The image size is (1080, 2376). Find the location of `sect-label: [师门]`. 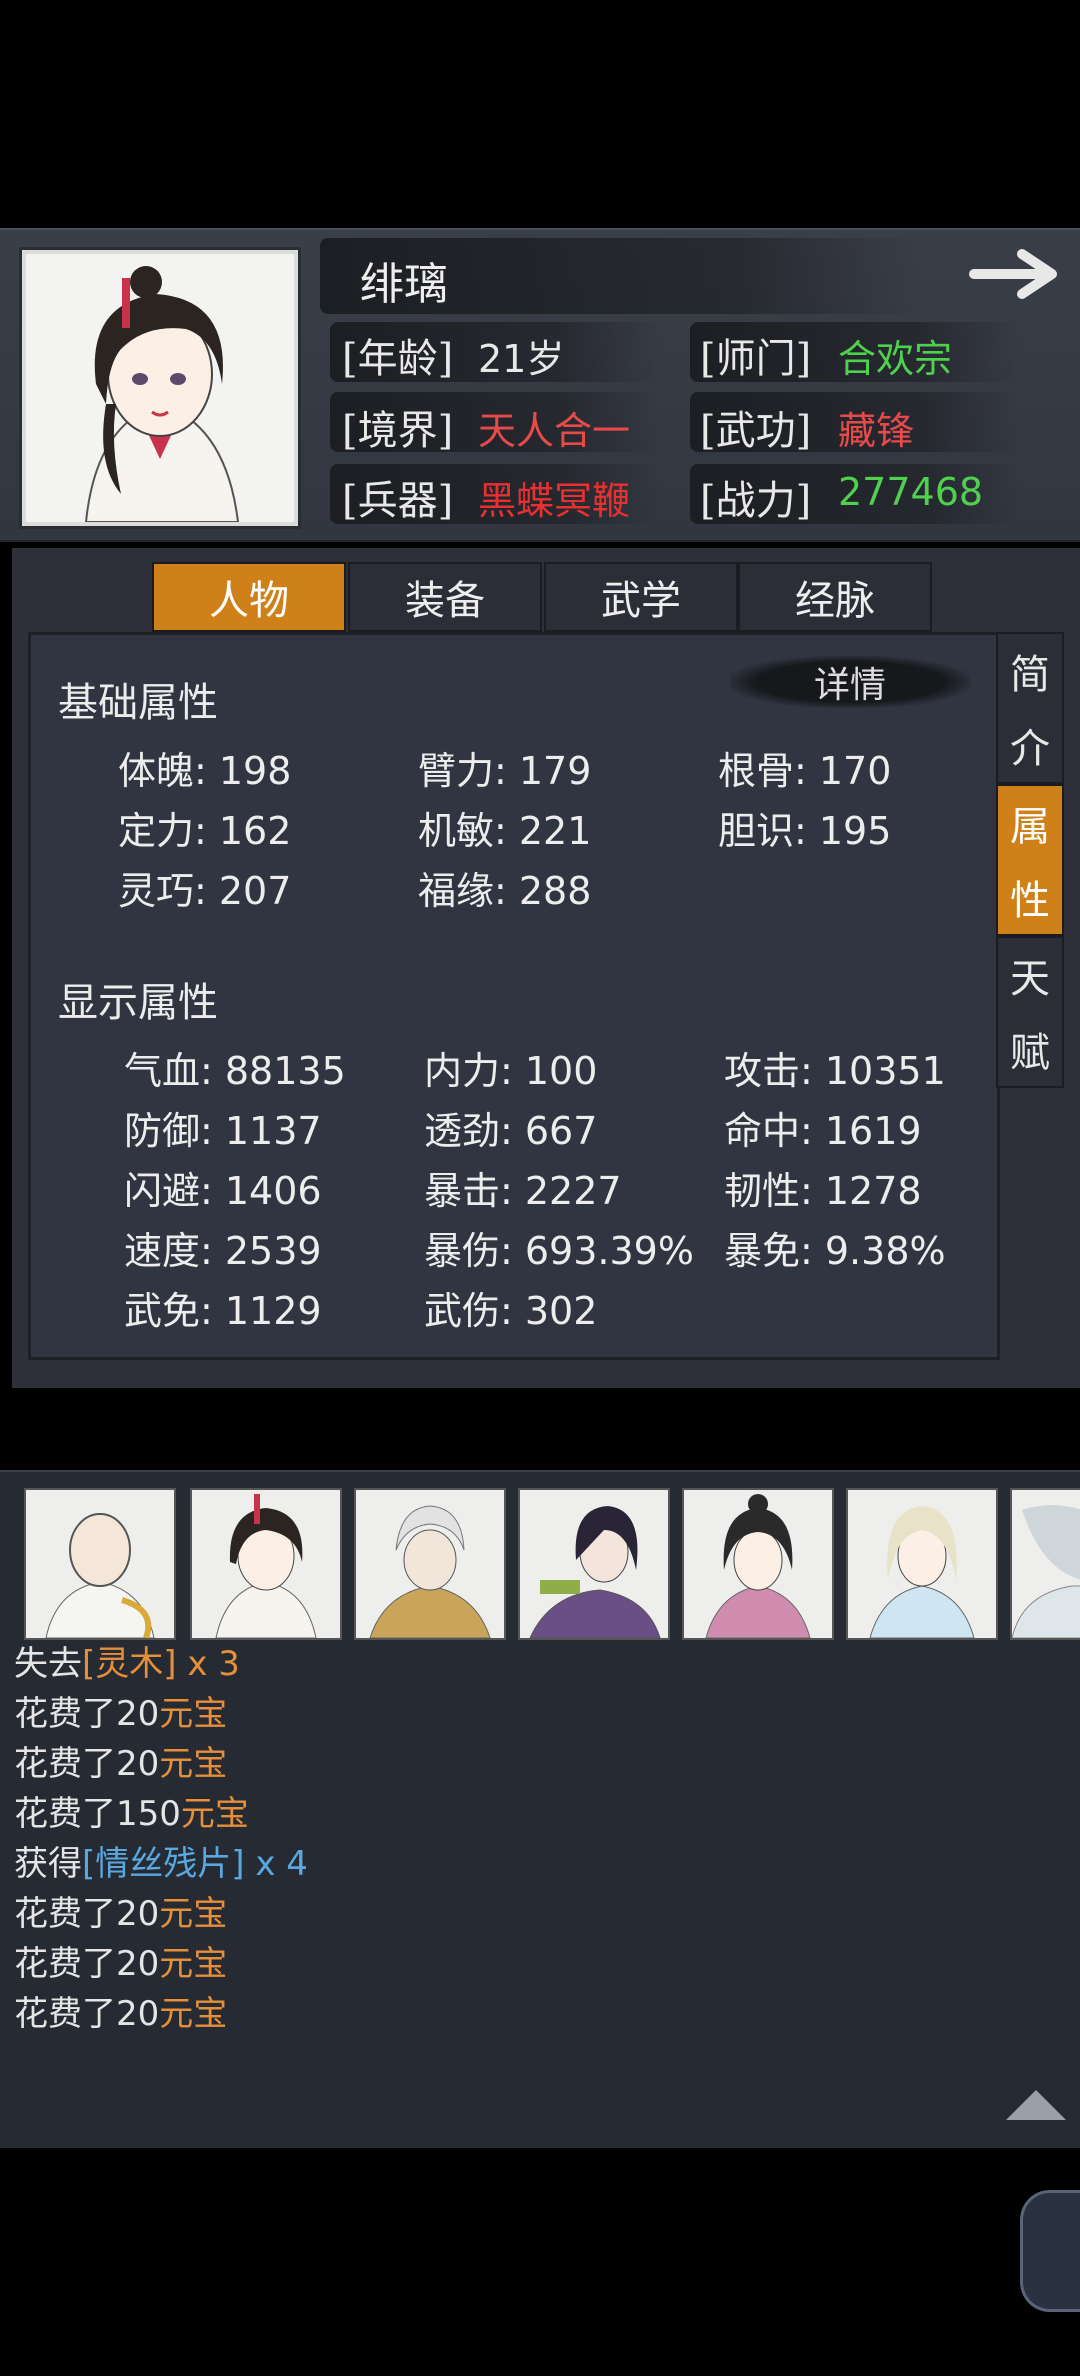

sect-label: [师门] is located at coordinates (756, 359).